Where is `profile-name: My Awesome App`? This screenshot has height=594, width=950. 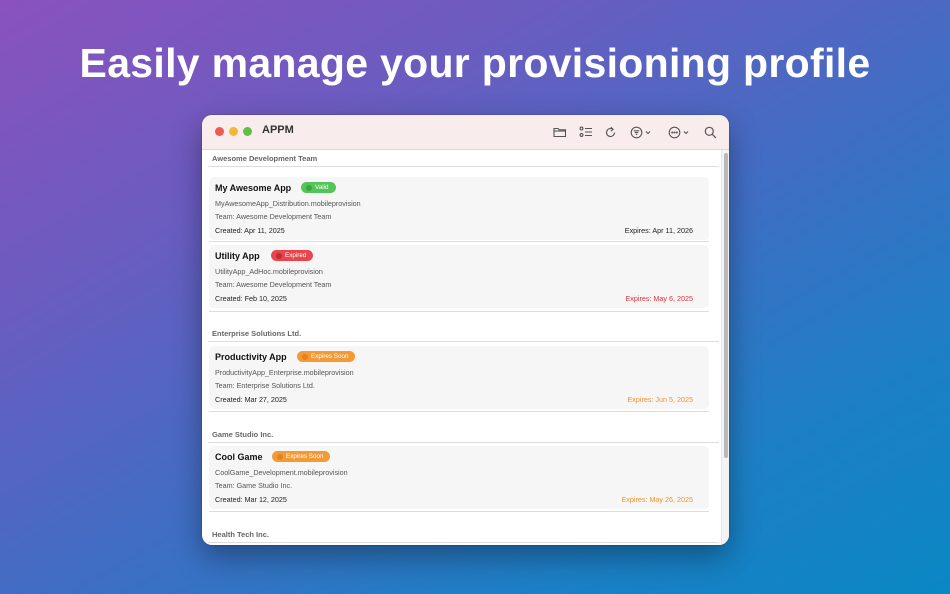 profile-name: My Awesome App is located at coordinates (253, 188).